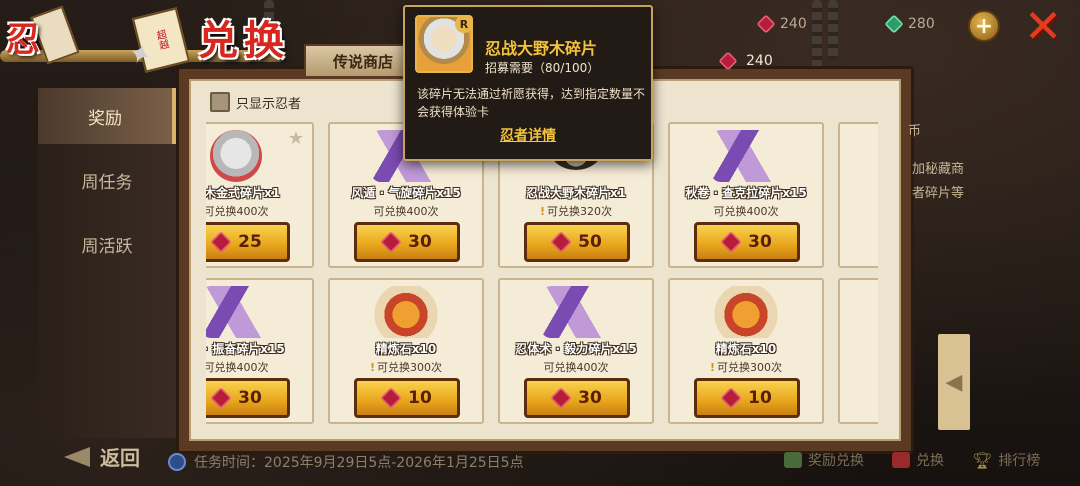 The height and width of the screenshot is (486, 1080). What do you see at coordinates (576, 193) in the screenshot?
I see `item-name: 忍战大野木碎片x1` at bounding box center [576, 193].